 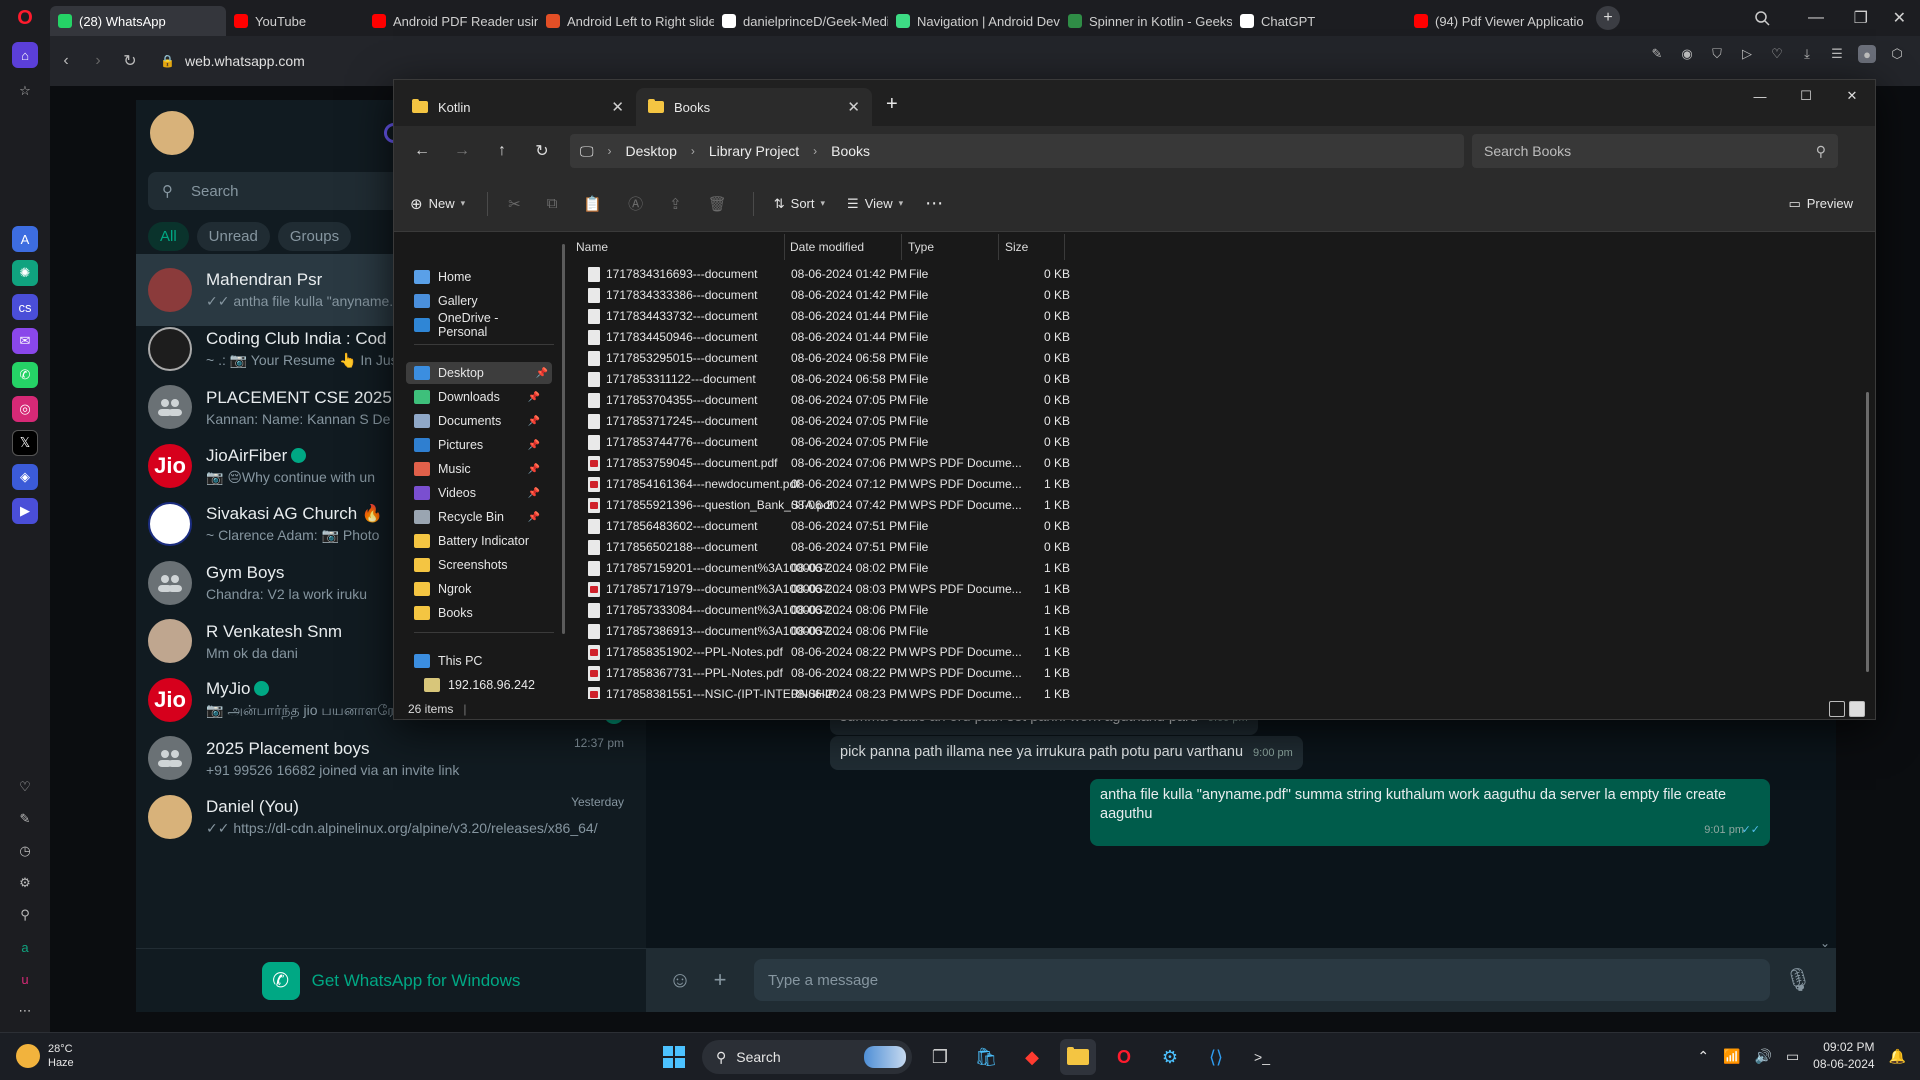 I want to click on nav-scrollbar, so click(x=563, y=439).